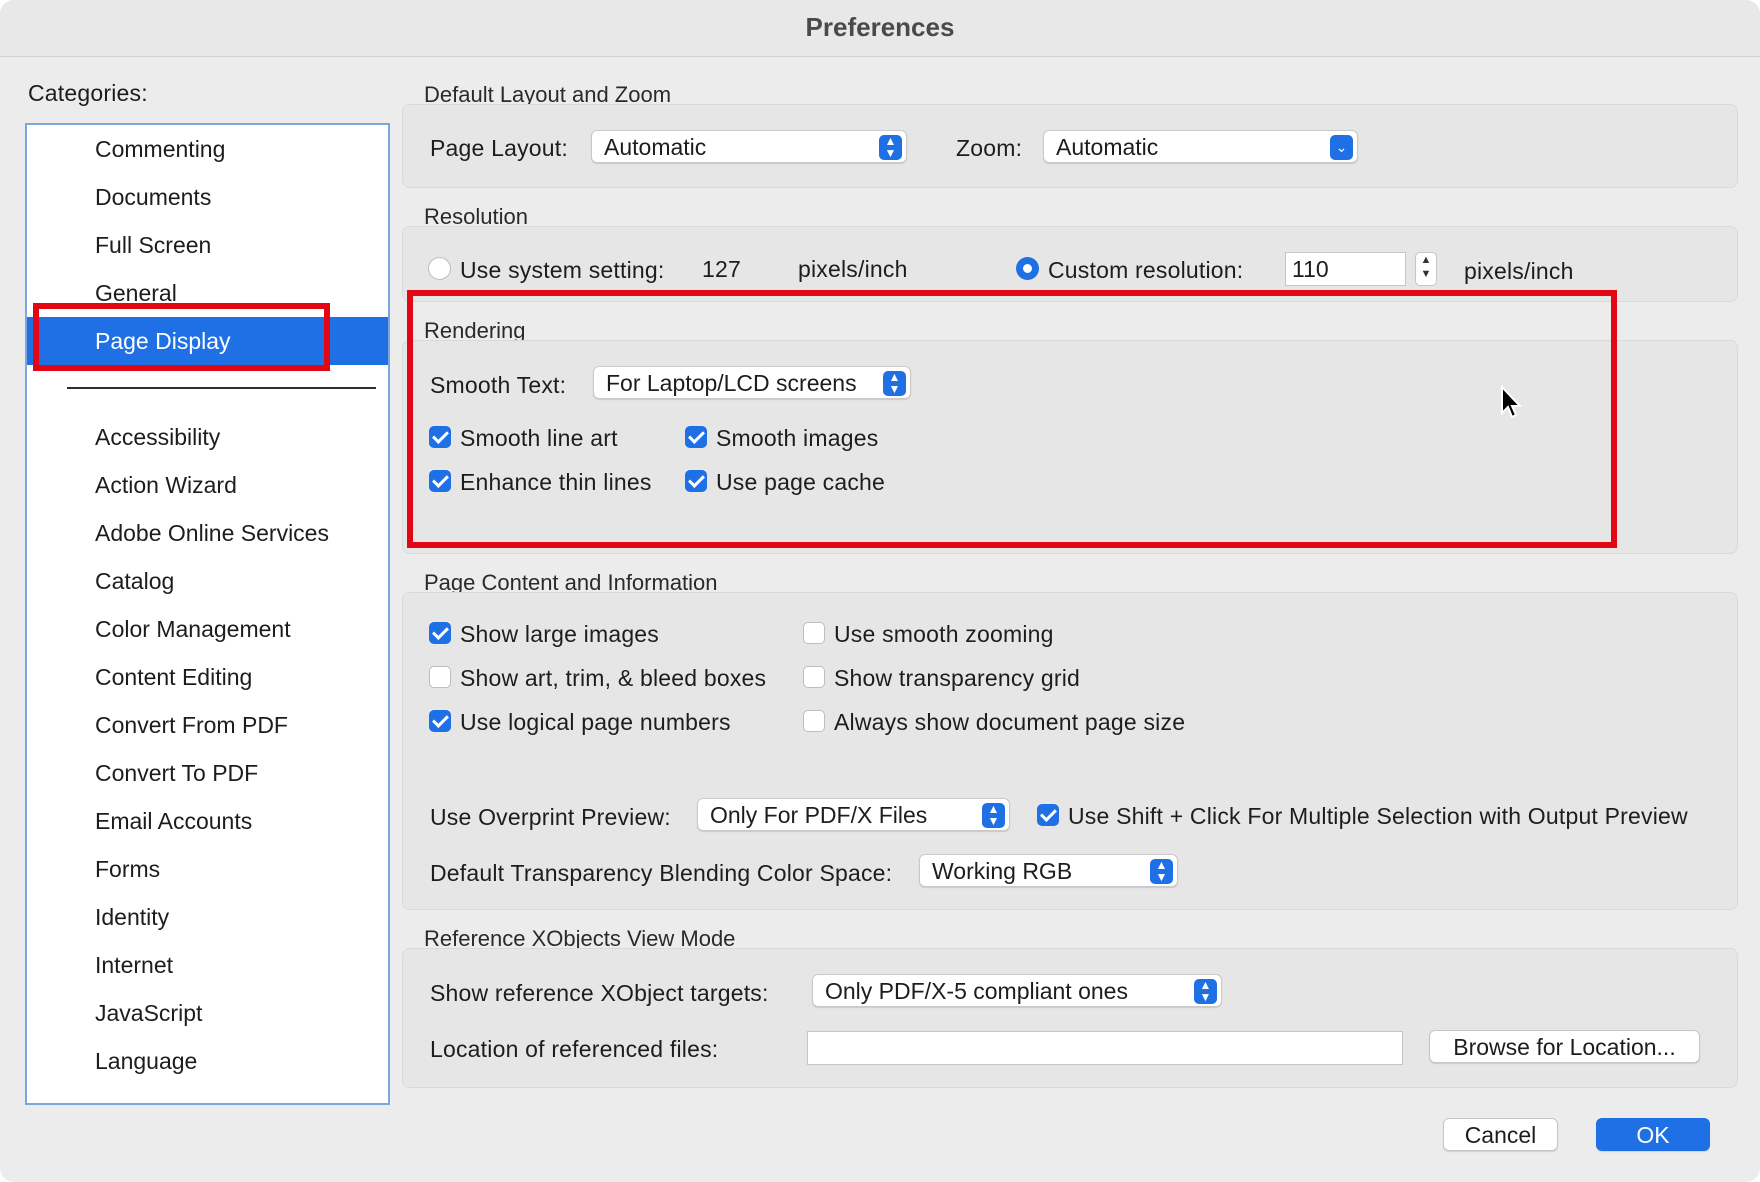 This screenshot has height=1182, width=1760. I want to click on xobject-targets-value: Only PDF/X-5 compliant ones, so click(976, 991).